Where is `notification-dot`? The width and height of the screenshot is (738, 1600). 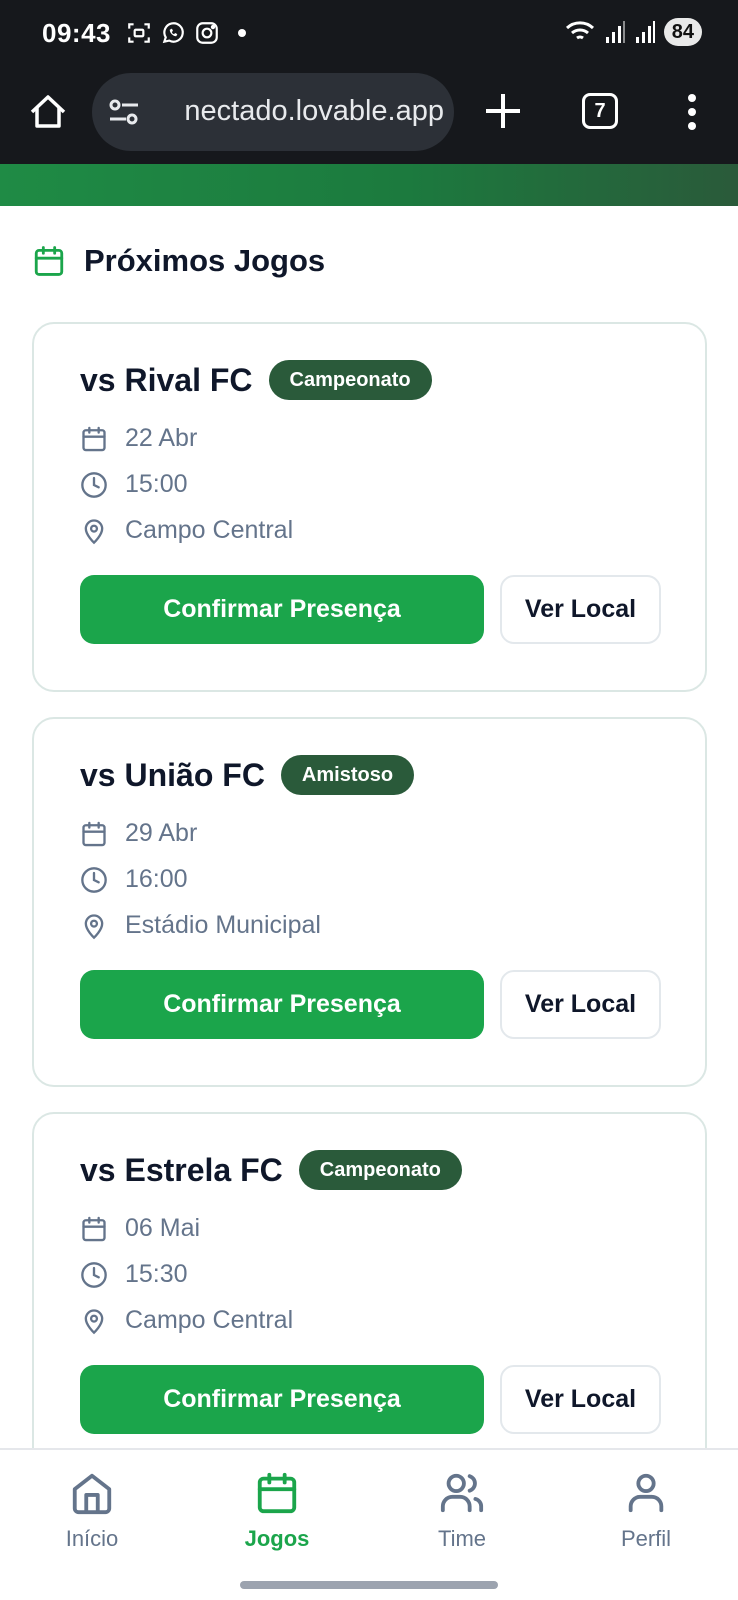
notification-dot is located at coordinates (242, 33).